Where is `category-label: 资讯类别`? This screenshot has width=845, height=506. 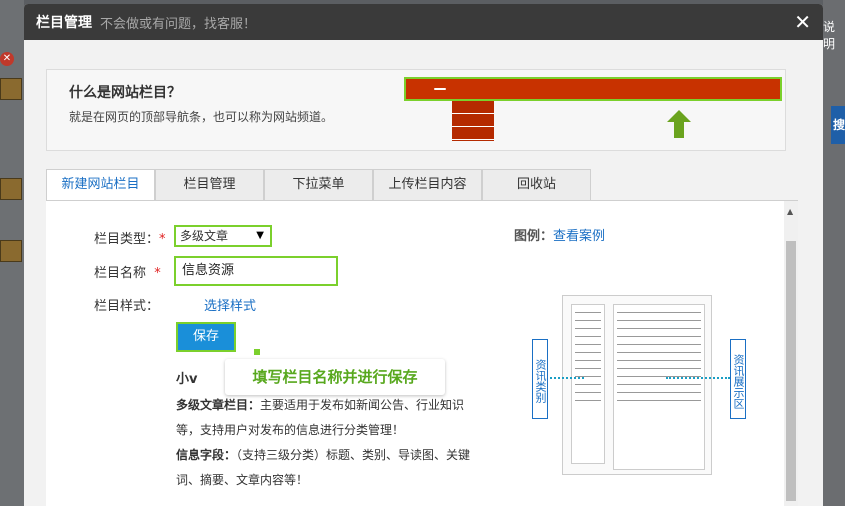 category-label: 资讯类别 is located at coordinates (540, 379).